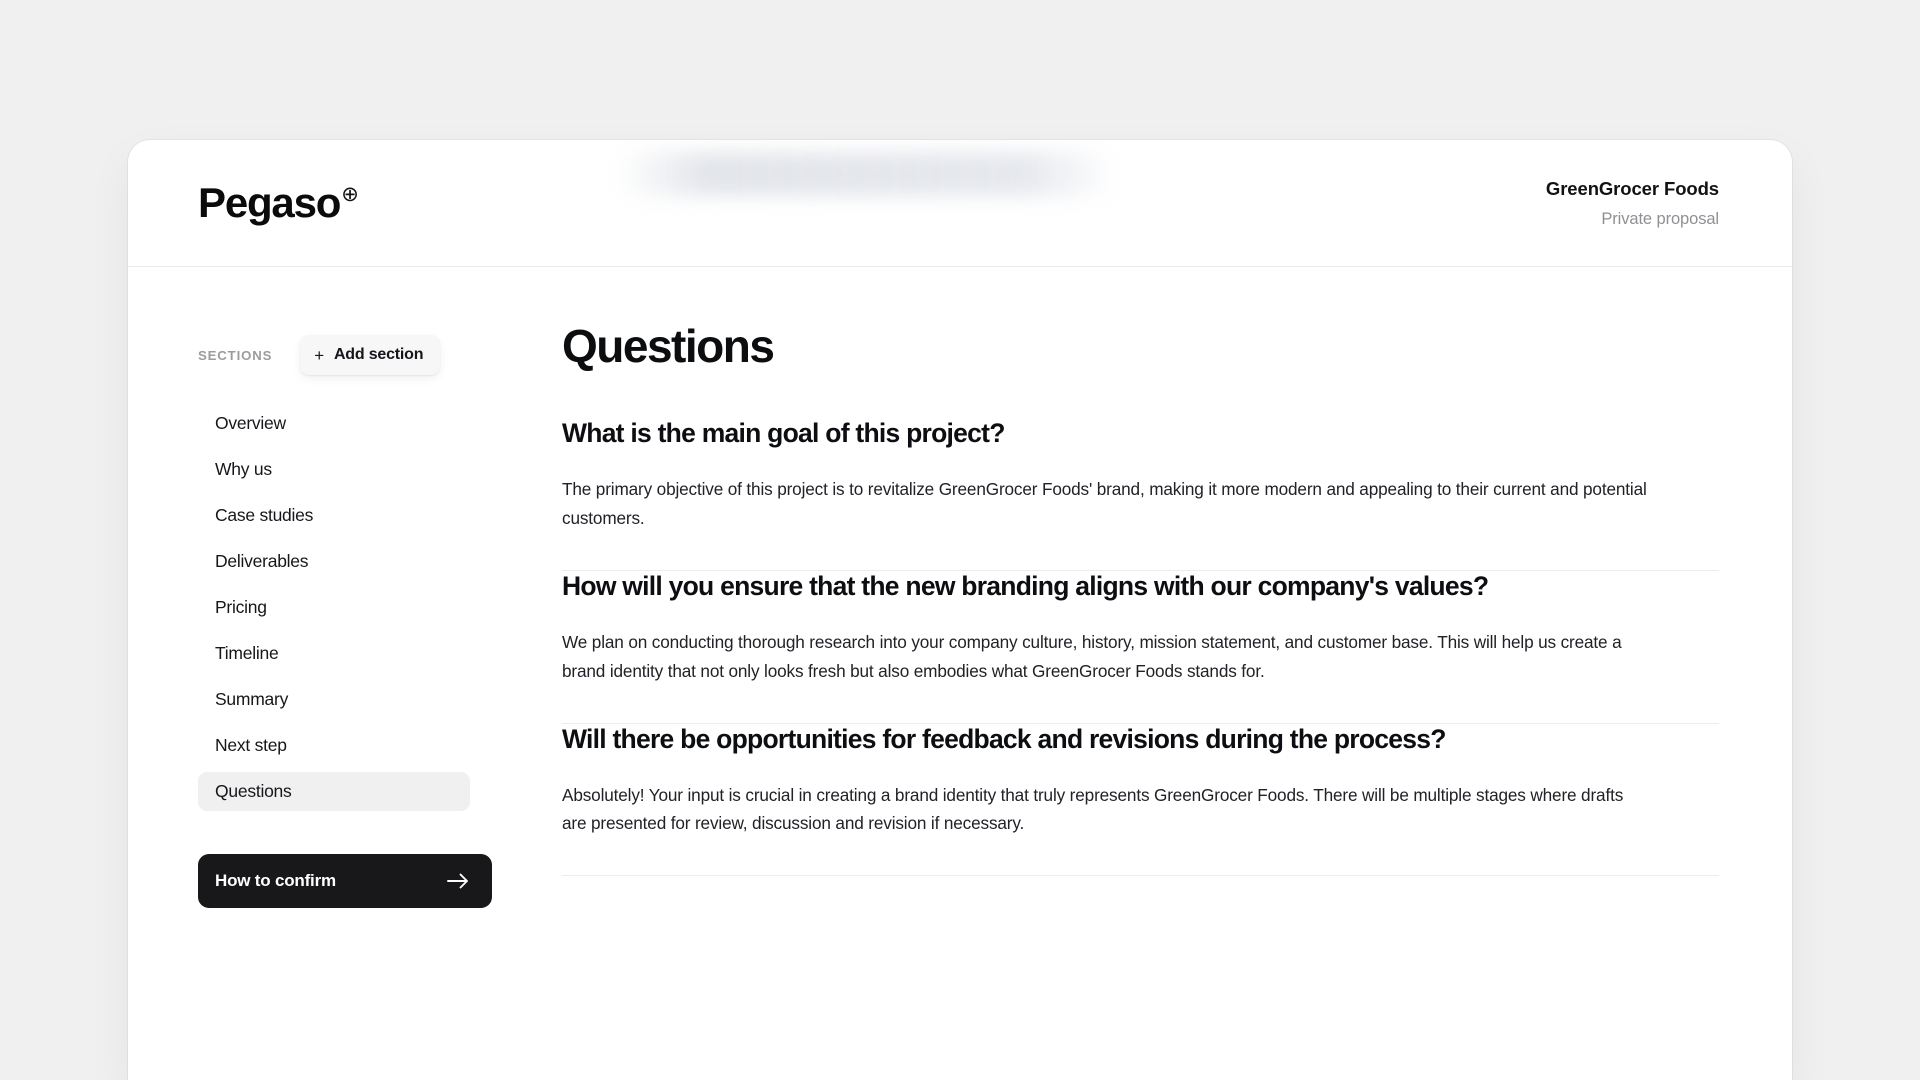 Image resolution: width=1920 pixels, height=1080 pixels. Describe the element at coordinates (275, 880) in the screenshot. I see `how-to-confirm-label: How to confirm` at that location.